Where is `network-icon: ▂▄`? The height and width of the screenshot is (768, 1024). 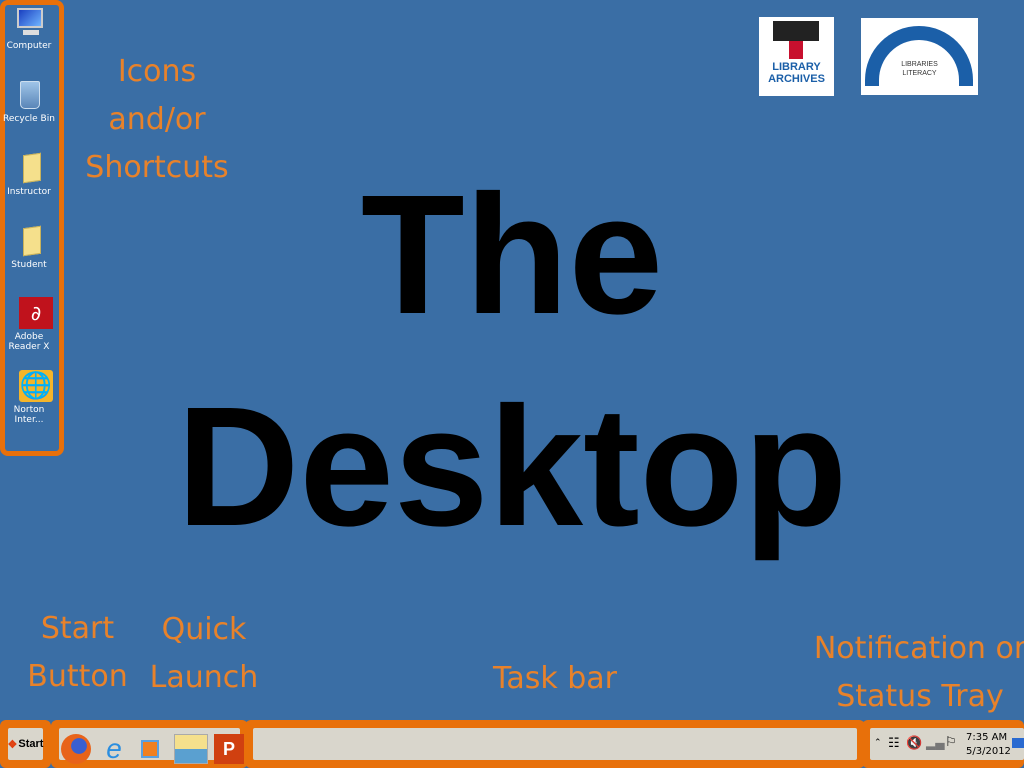
network-icon: ▂▄ is located at coordinates (935, 743).